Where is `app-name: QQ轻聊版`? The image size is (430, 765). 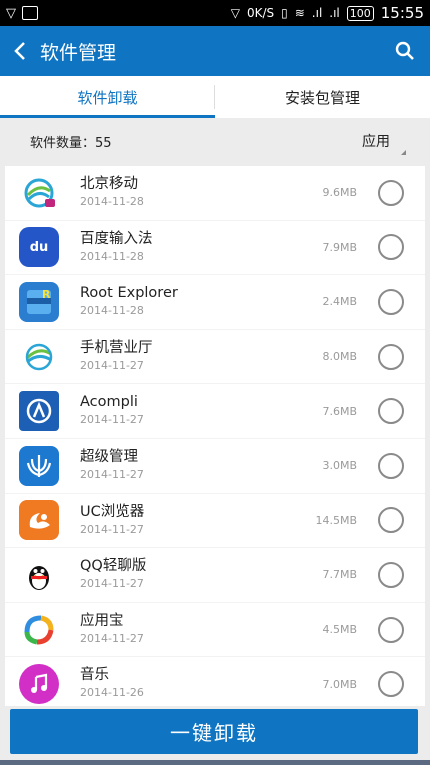 app-name: QQ轻聊版 is located at coordinates (113, 566).